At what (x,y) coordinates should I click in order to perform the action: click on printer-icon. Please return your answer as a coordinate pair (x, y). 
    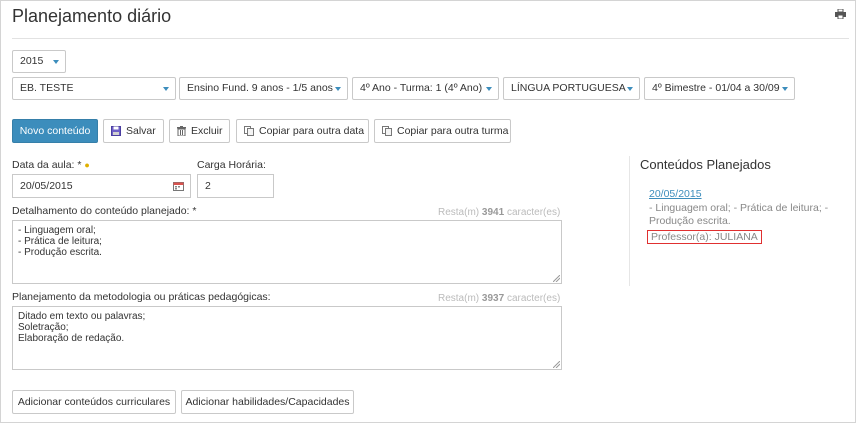
    Looking at the image, I should click on (840, 14).